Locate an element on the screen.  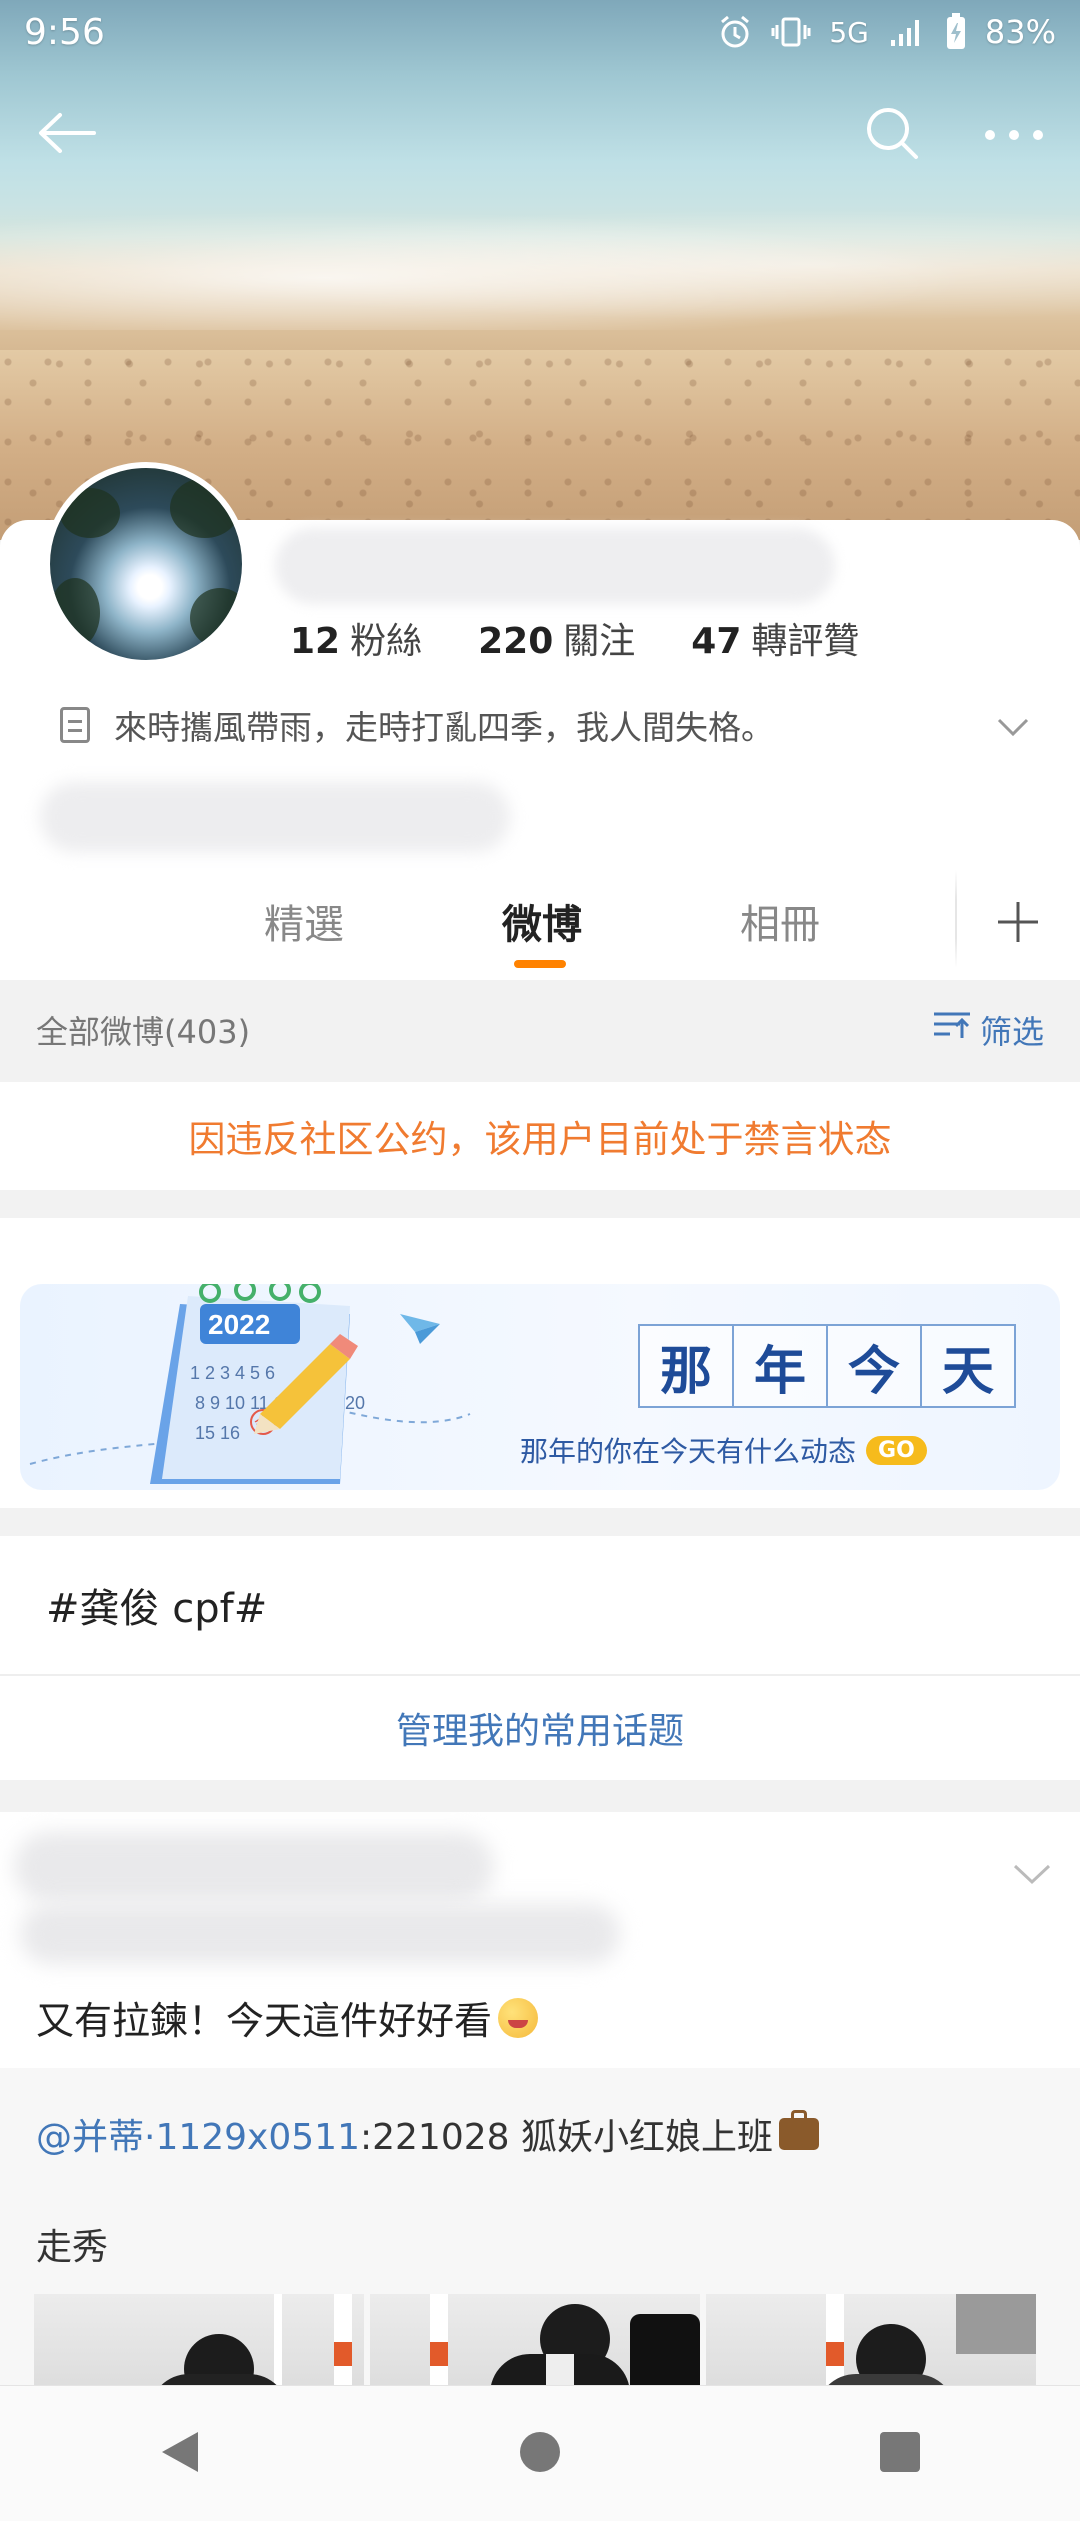
heart-face-emoji-icon is located at coordinates (518, 2017).